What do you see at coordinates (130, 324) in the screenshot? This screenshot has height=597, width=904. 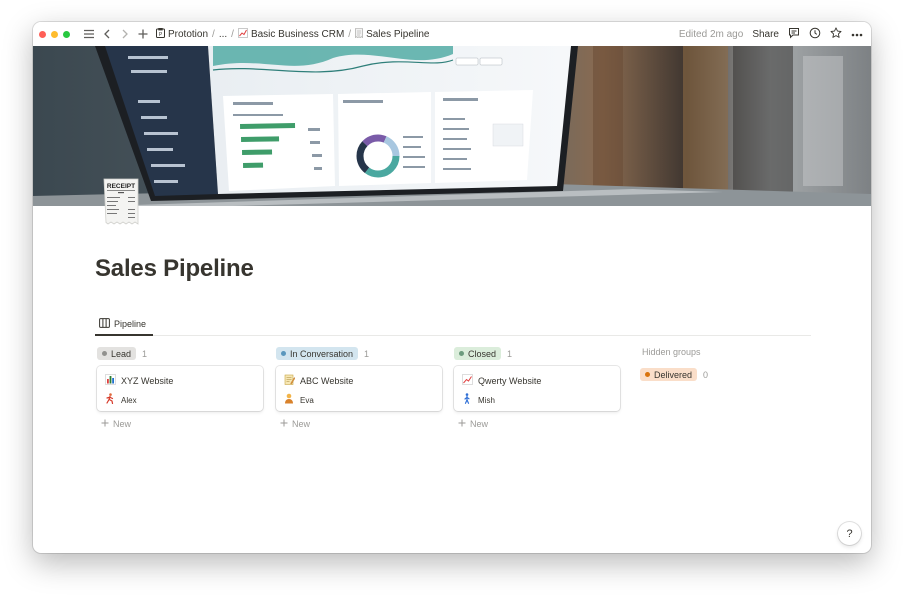 I see `view-tab-label: Pipeline` at bounding box center [130, 324].